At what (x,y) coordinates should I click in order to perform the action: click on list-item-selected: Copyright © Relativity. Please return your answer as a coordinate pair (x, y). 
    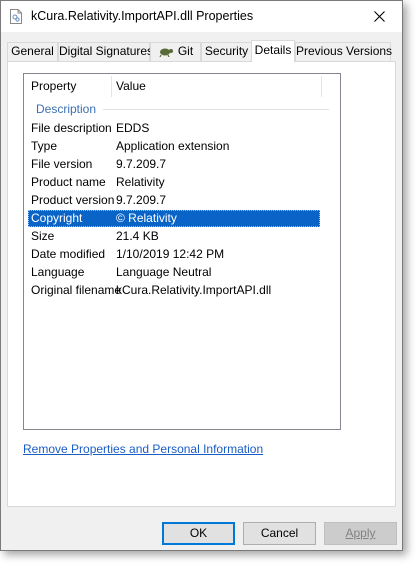
    Looking at the image, I should click on (174, 218).